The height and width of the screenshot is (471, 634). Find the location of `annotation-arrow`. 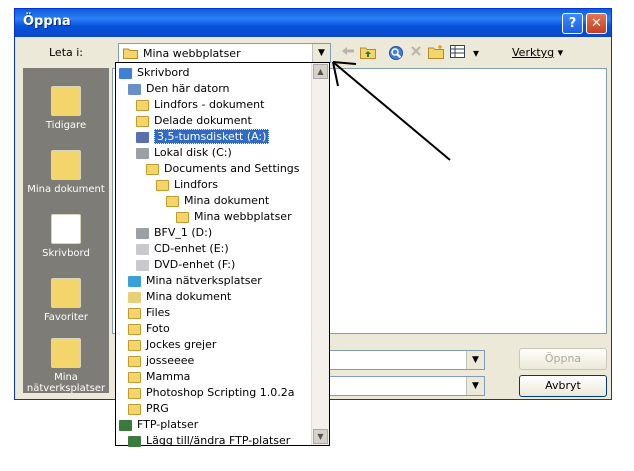

annotation-arrow is located at coordinates (391, 111).